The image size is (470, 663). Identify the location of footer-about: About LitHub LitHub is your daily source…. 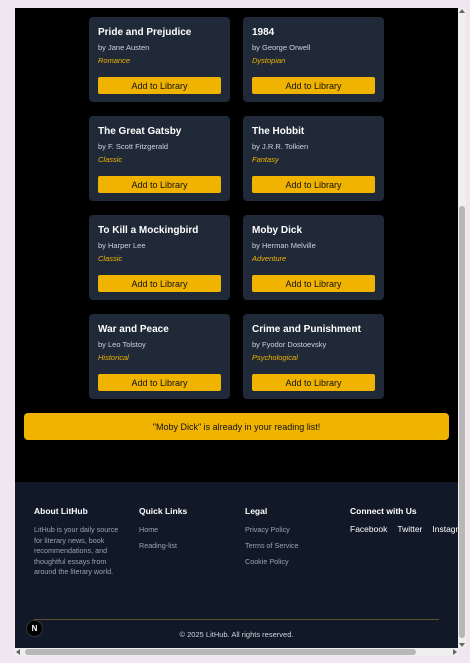
(77, 542).